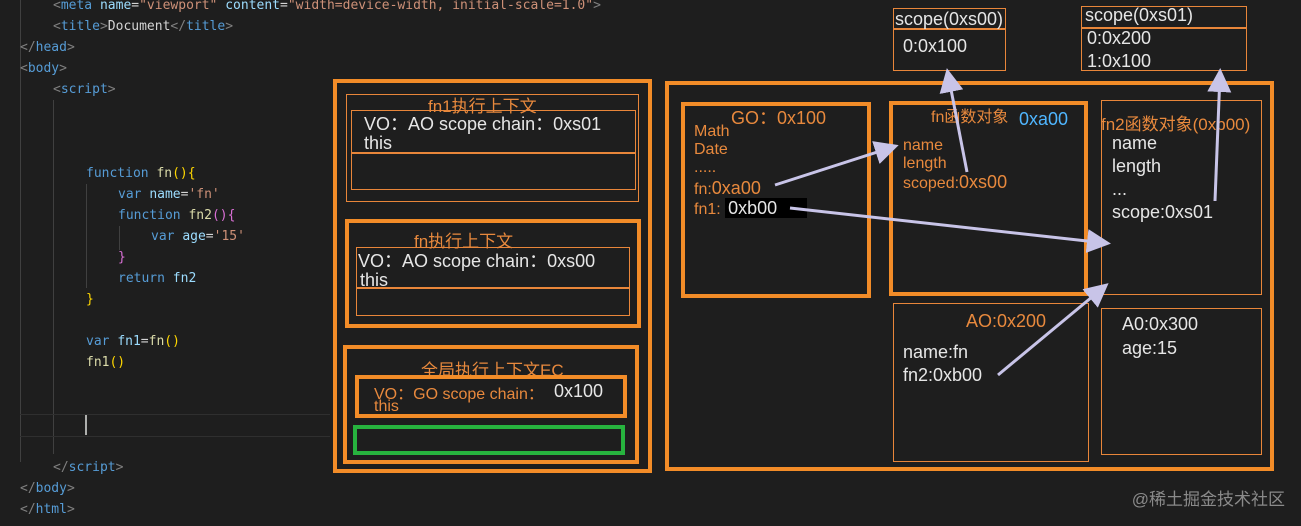 The width and height of the screenshot is (1301, 526). I want to click on watermark: @稀土掘金技术社区, so click(1208, 499).